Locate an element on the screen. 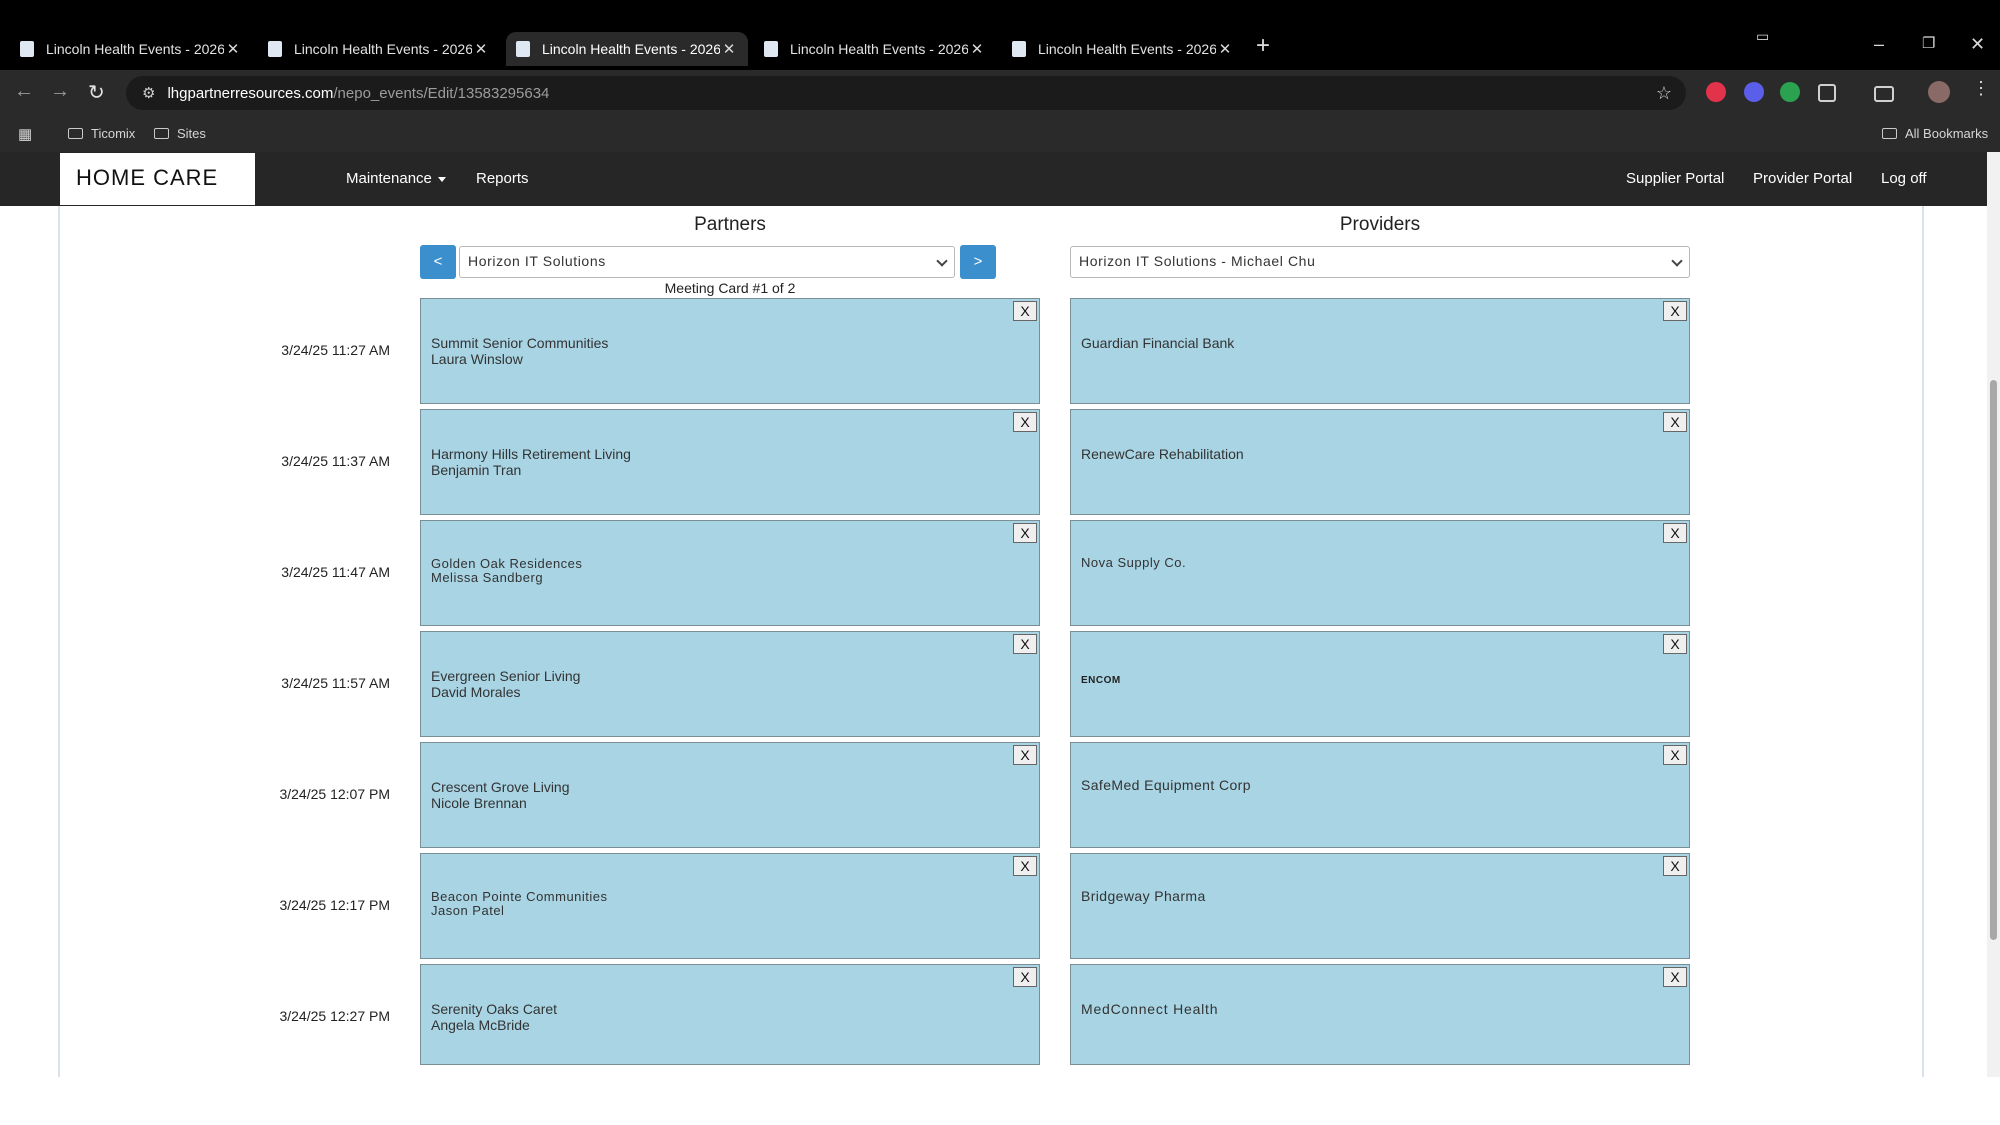 Image resolution: width=2000 pixels, height=1125 pixels. provider-name: Guardian Financial Bank is located at coordinates (1158, 343).